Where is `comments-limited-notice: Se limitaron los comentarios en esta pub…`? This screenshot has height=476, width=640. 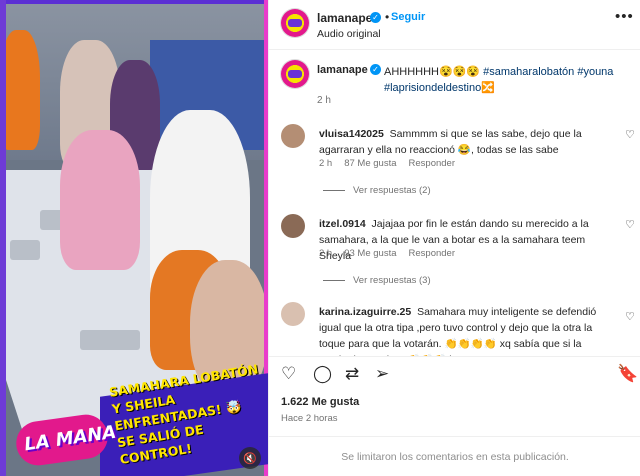 comments-limited-notice: Se limitaron los comentarios en esta pub… is located at coordinates (455, 457).